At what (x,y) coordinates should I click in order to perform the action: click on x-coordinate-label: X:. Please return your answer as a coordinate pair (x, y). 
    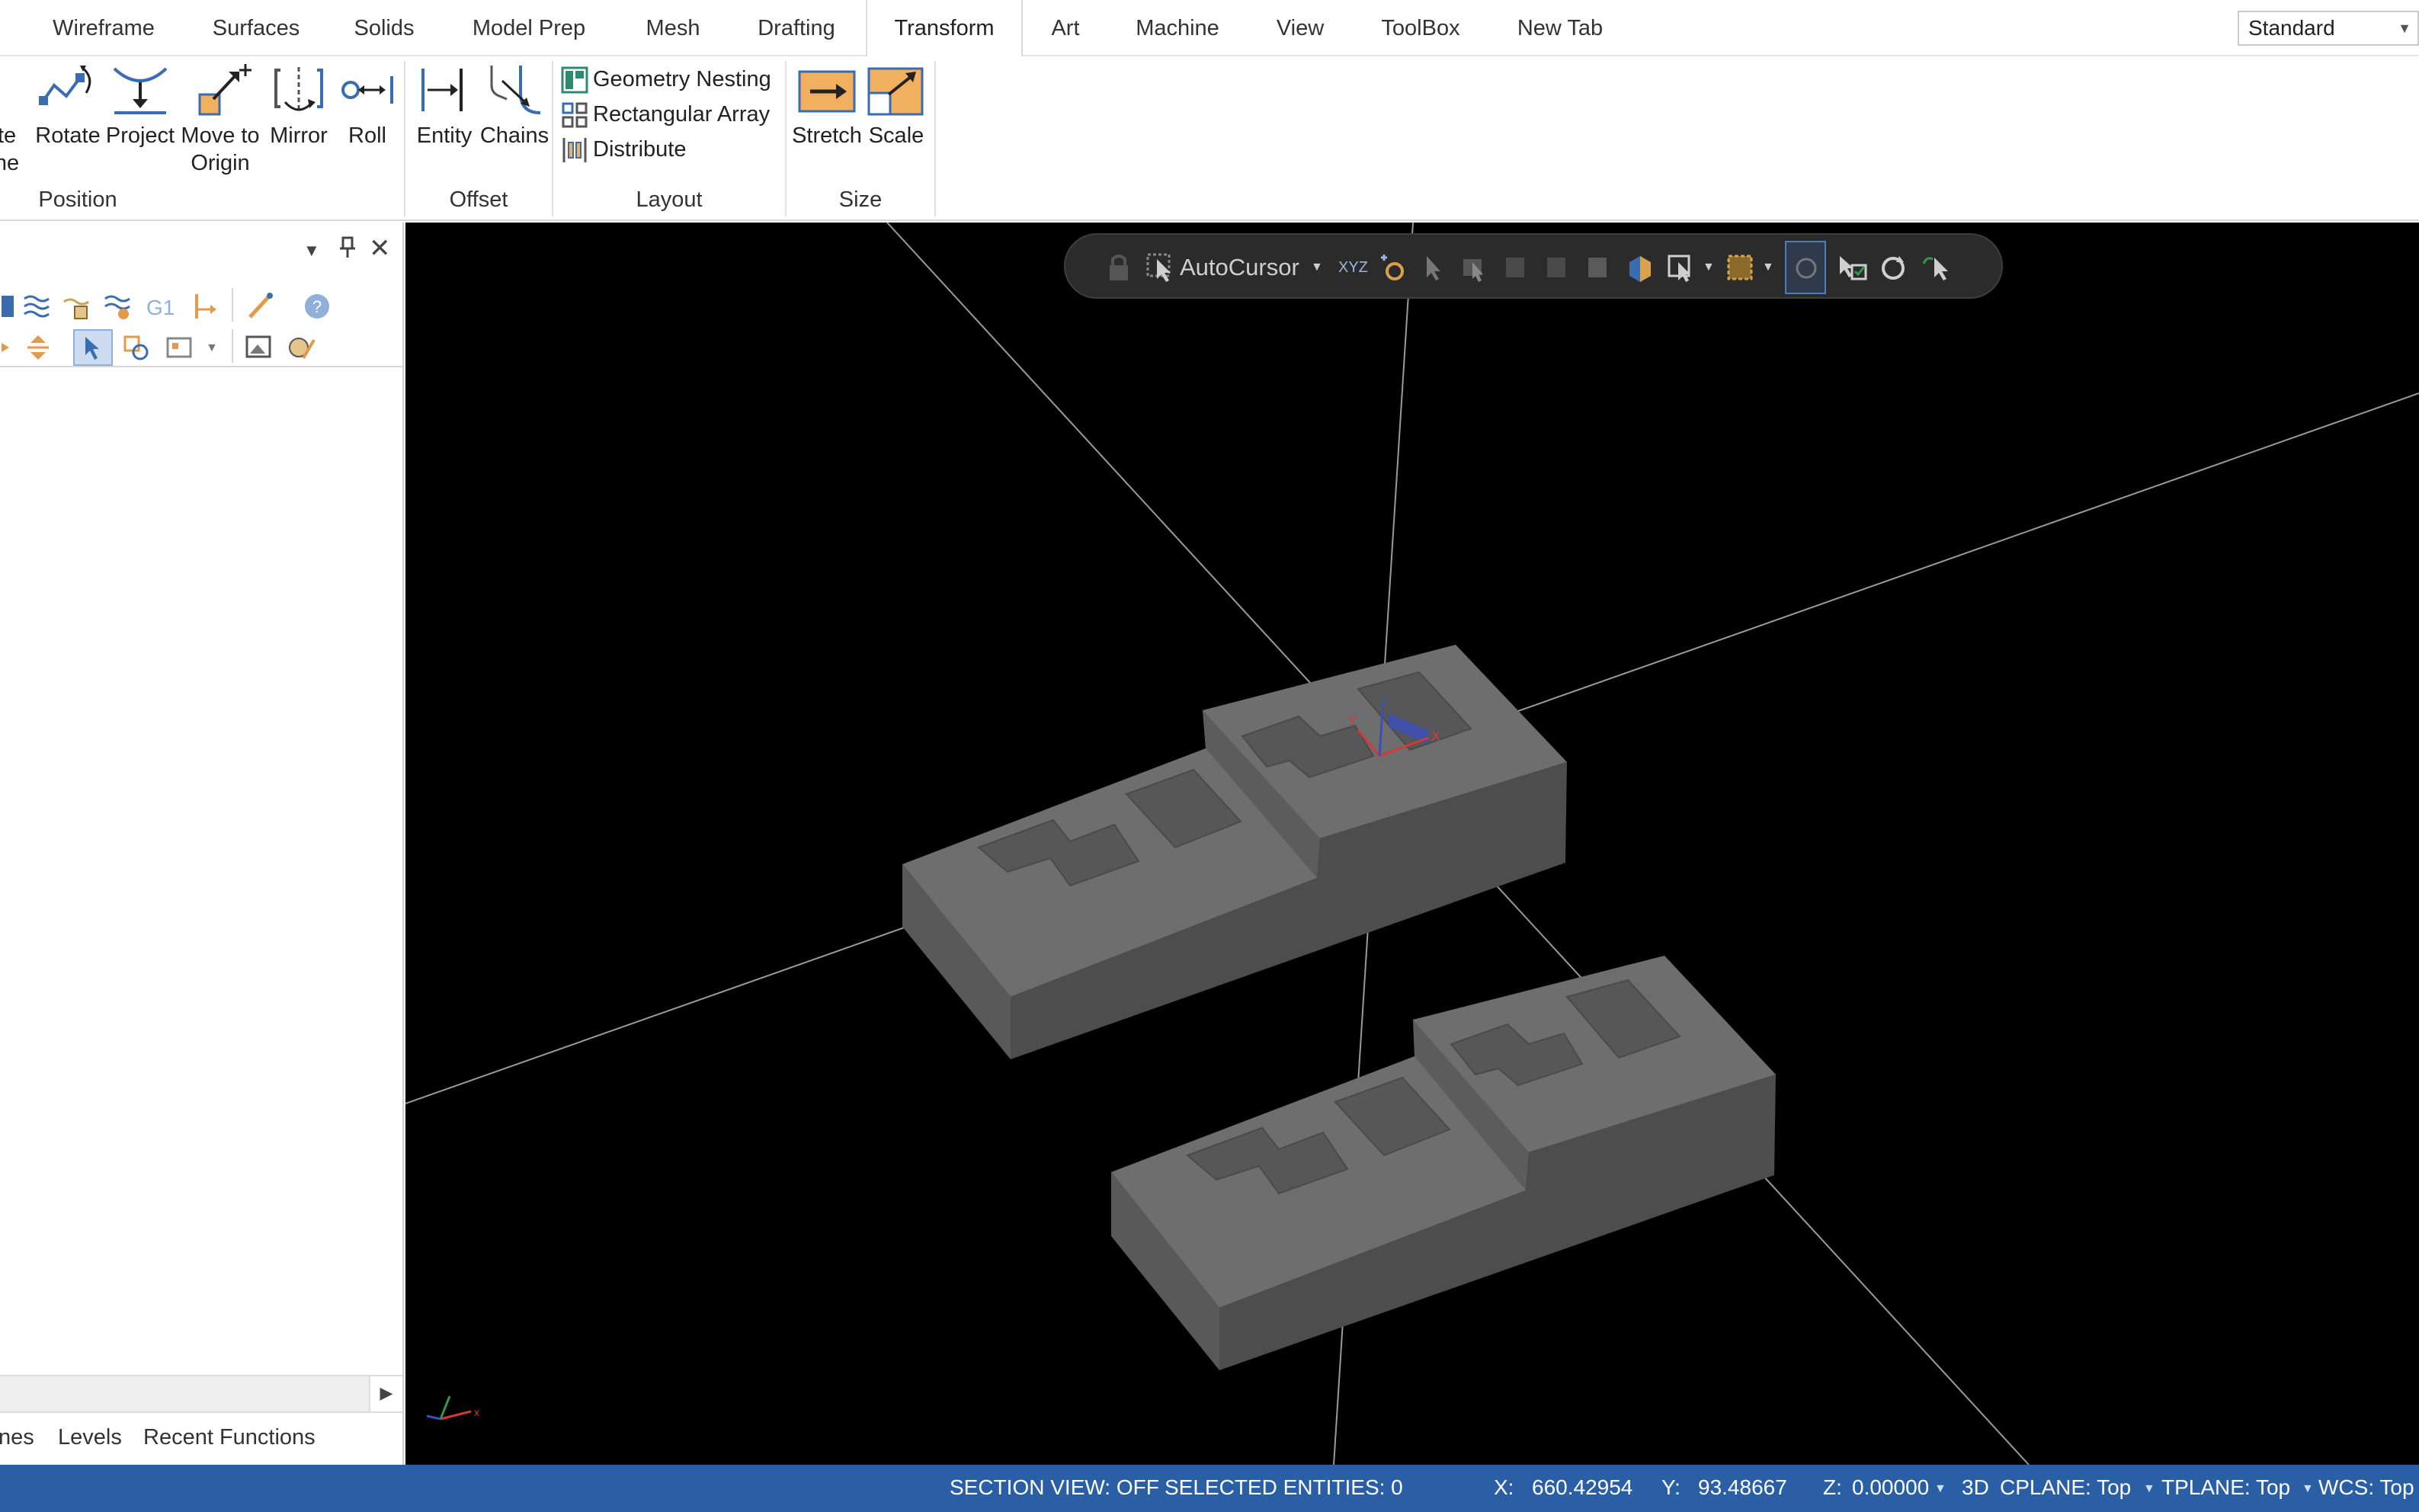
    Looking at the image, I should click on (1504, 1487).